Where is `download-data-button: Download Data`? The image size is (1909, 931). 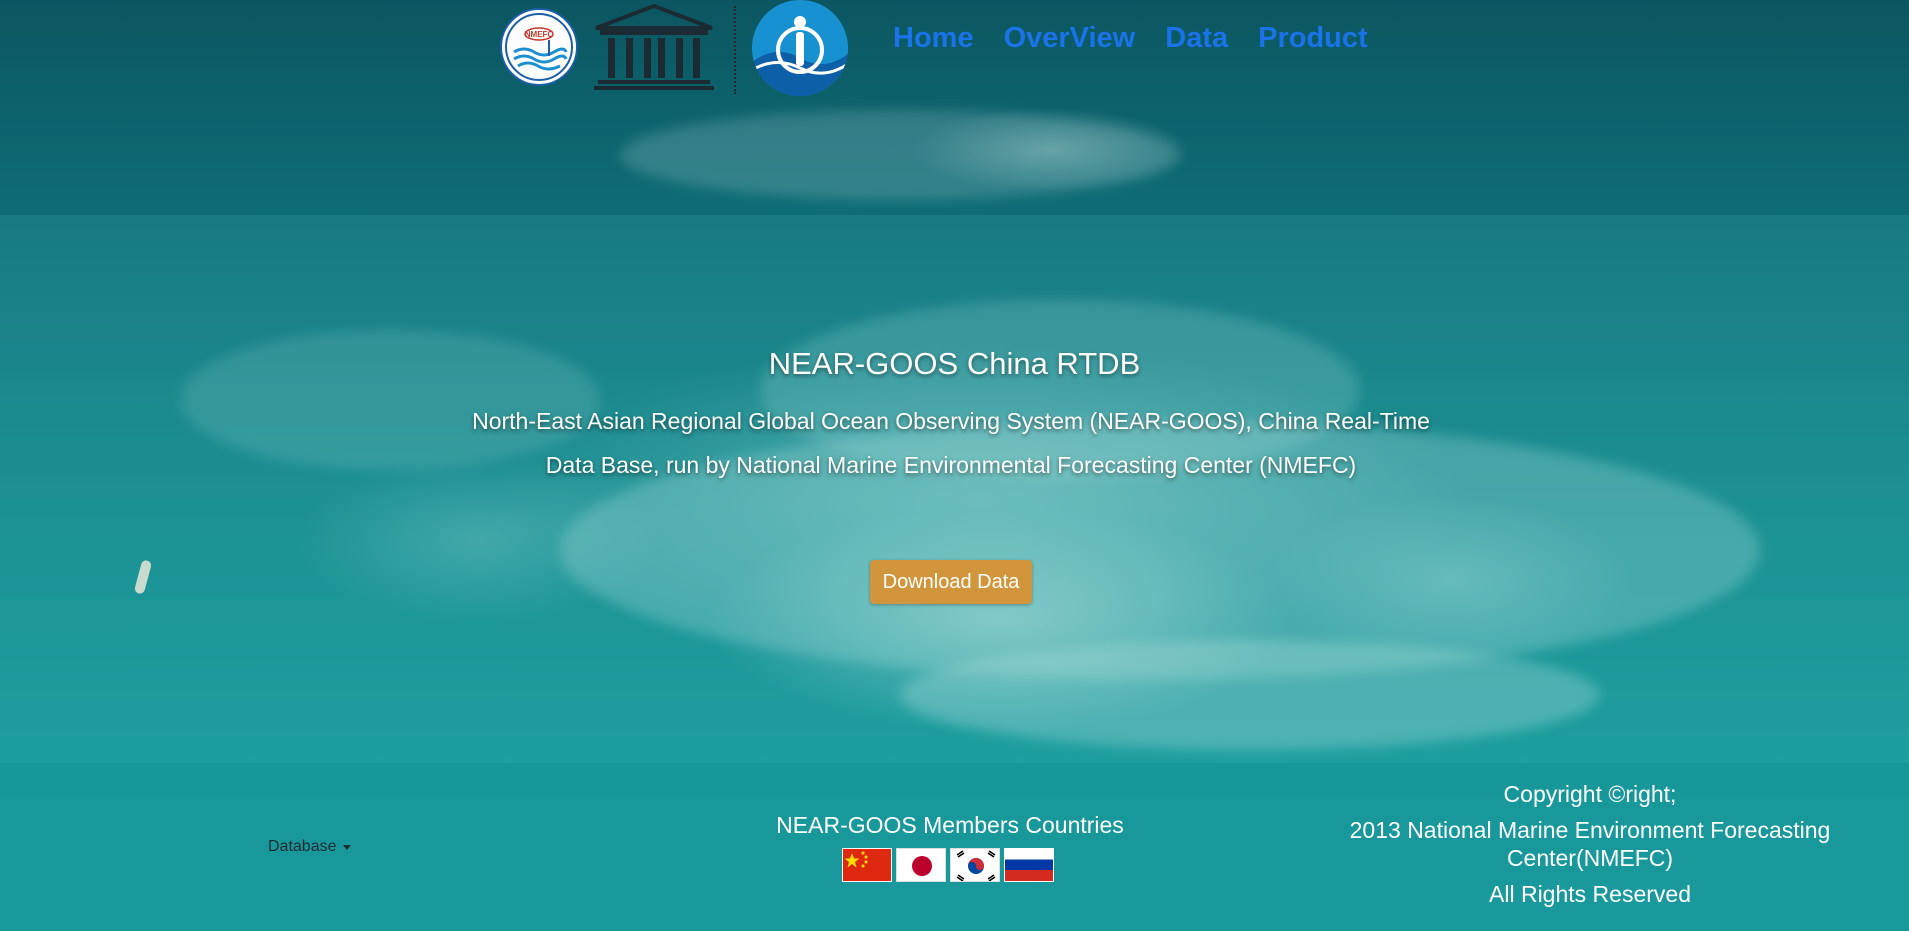
download-data-button: Download Data is located at coordinates (951, 582).